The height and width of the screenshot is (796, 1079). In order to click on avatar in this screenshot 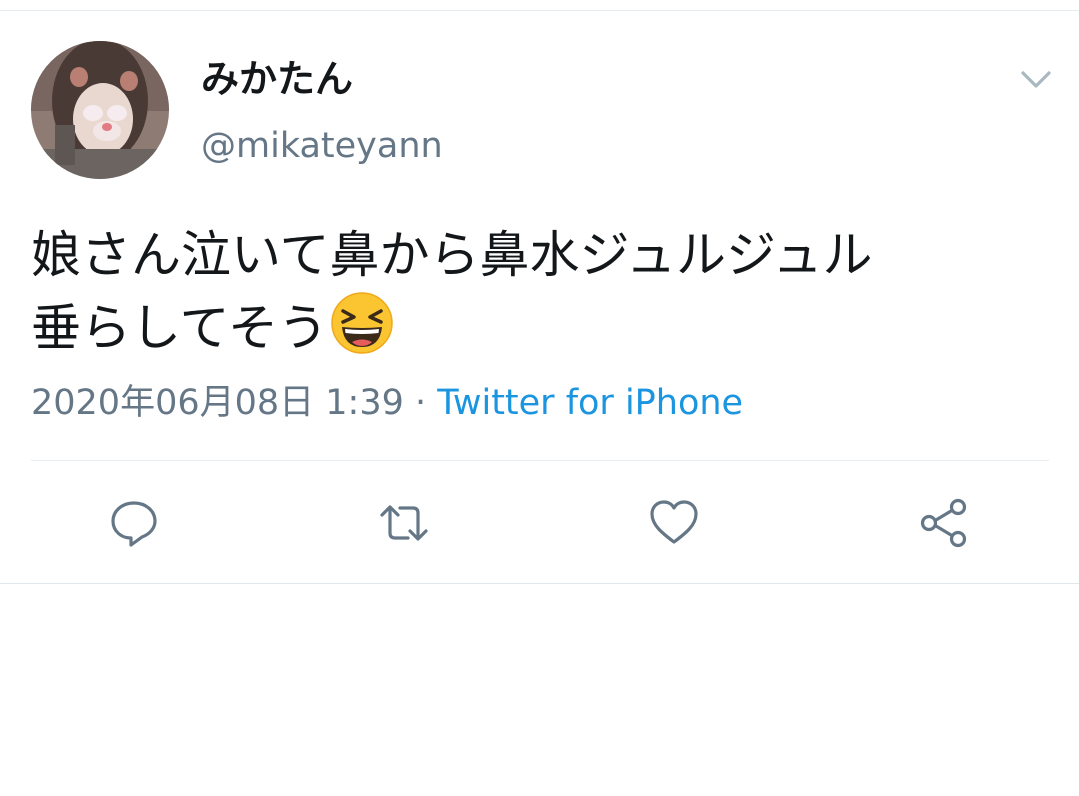, I will do `click(100, 110)`.